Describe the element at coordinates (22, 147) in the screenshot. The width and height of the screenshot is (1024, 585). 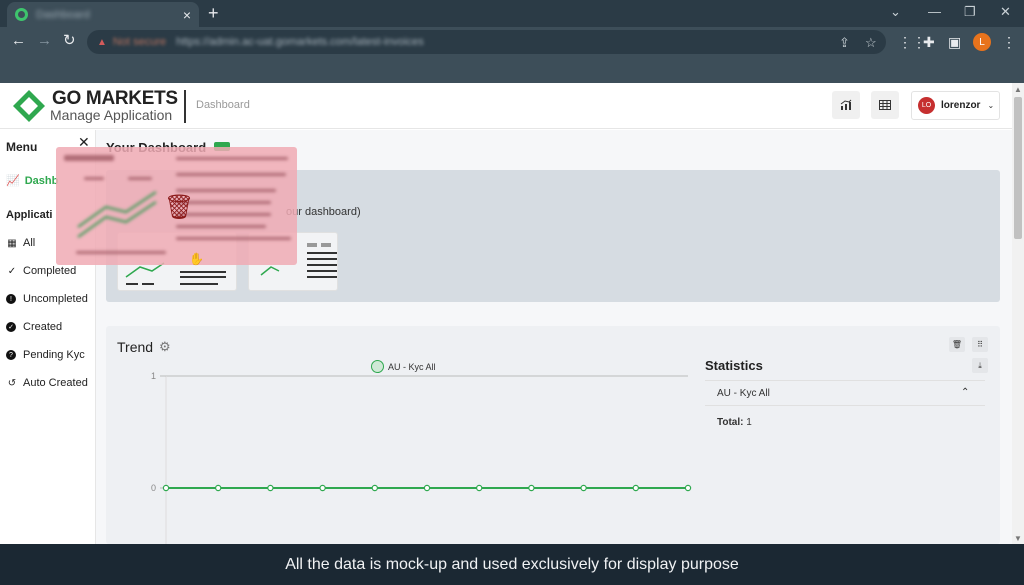
I see `menu-title: Menu` at that location.